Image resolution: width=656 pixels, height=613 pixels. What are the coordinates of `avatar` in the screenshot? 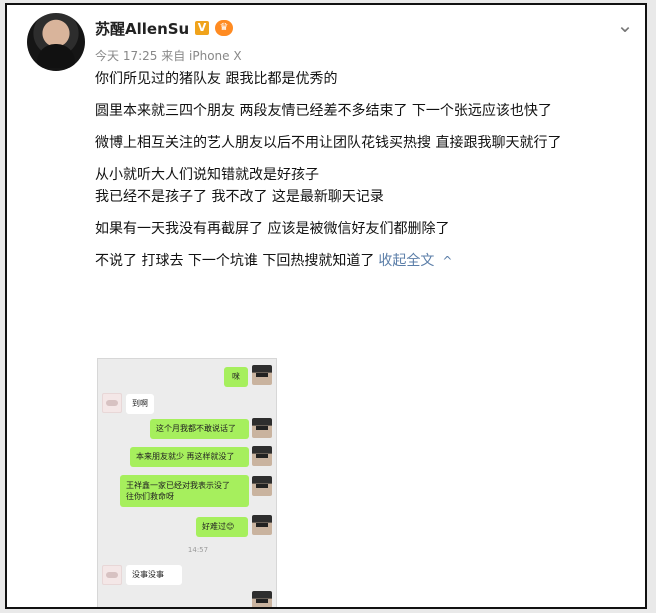 It's located at (56, 42).